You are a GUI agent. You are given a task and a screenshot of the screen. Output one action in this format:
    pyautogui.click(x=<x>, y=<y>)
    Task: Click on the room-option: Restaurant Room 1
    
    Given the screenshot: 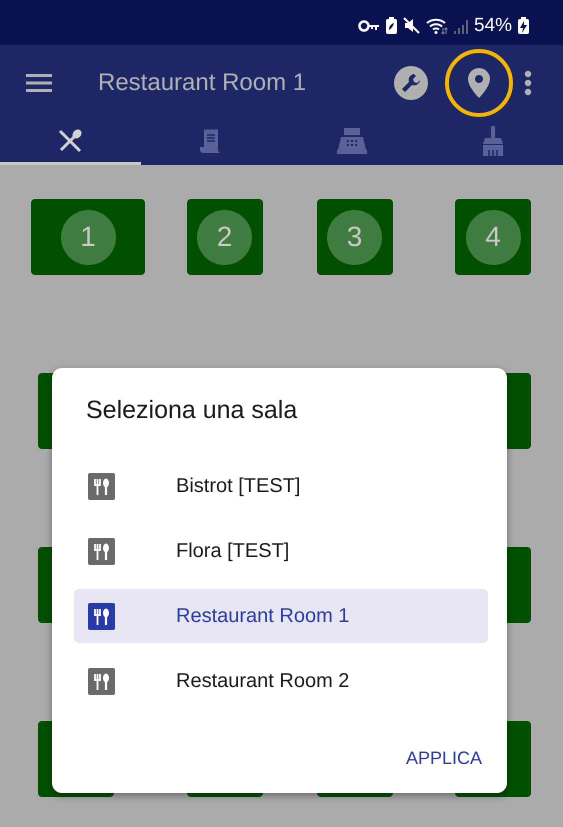 What is the action you would take?
    pyautogui.click(x=281, y=616)
    